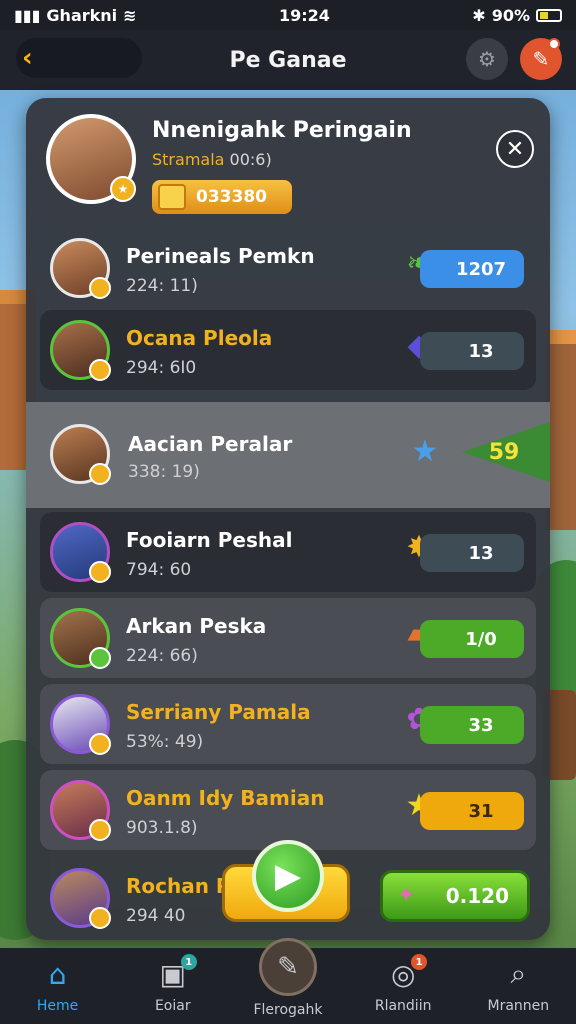  I want to click on close-button: ✕, so click(515, 149).